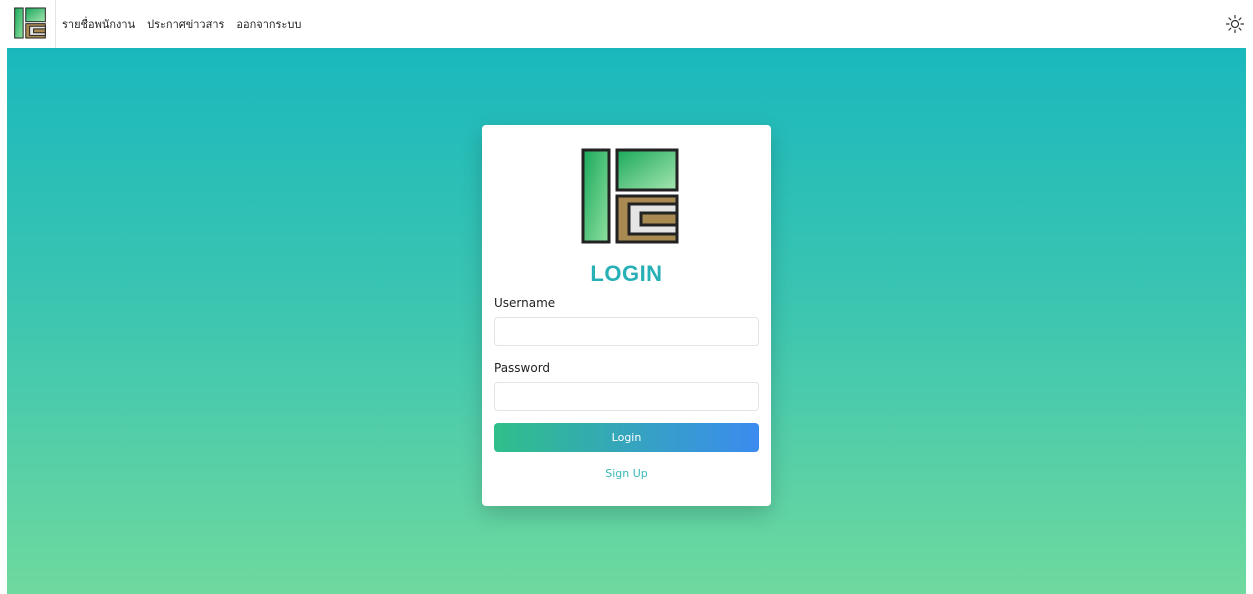 This screenshot has height=594, width=1253. I want to click on sun-icon, so click(1235, 24).